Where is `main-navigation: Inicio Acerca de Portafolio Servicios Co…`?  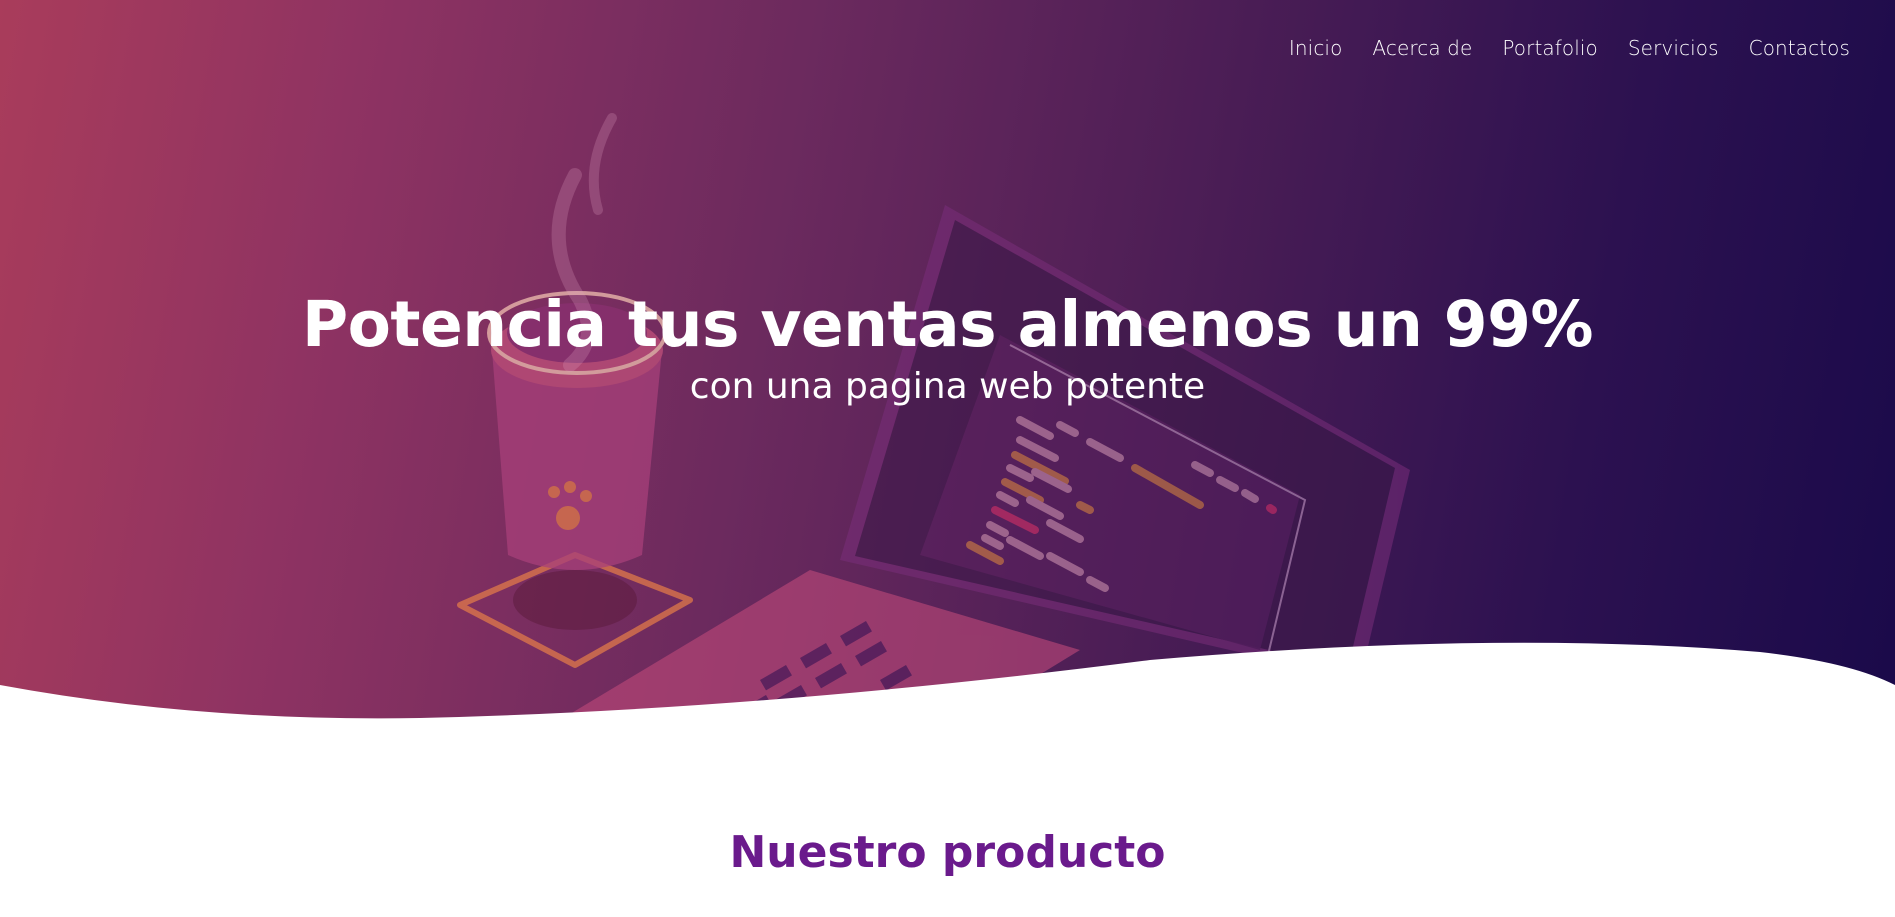
main-navigation: Inicio Acerca de Portafolio Servicios Co… is located at coordinates (1569, 48).